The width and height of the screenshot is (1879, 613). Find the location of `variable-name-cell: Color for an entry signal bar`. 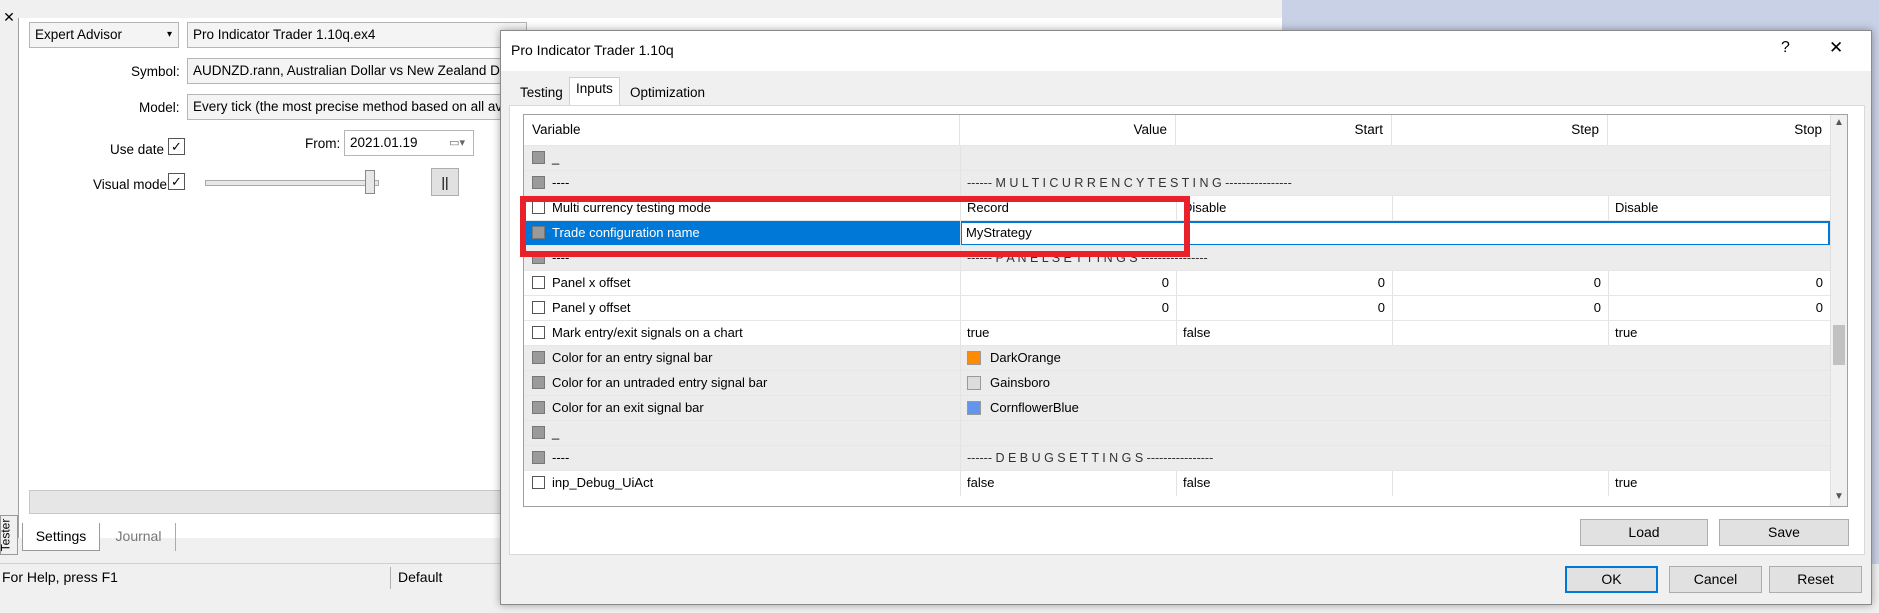

variable-name-cell: Color for an entry signal bar is located at coordinates (742, 358).